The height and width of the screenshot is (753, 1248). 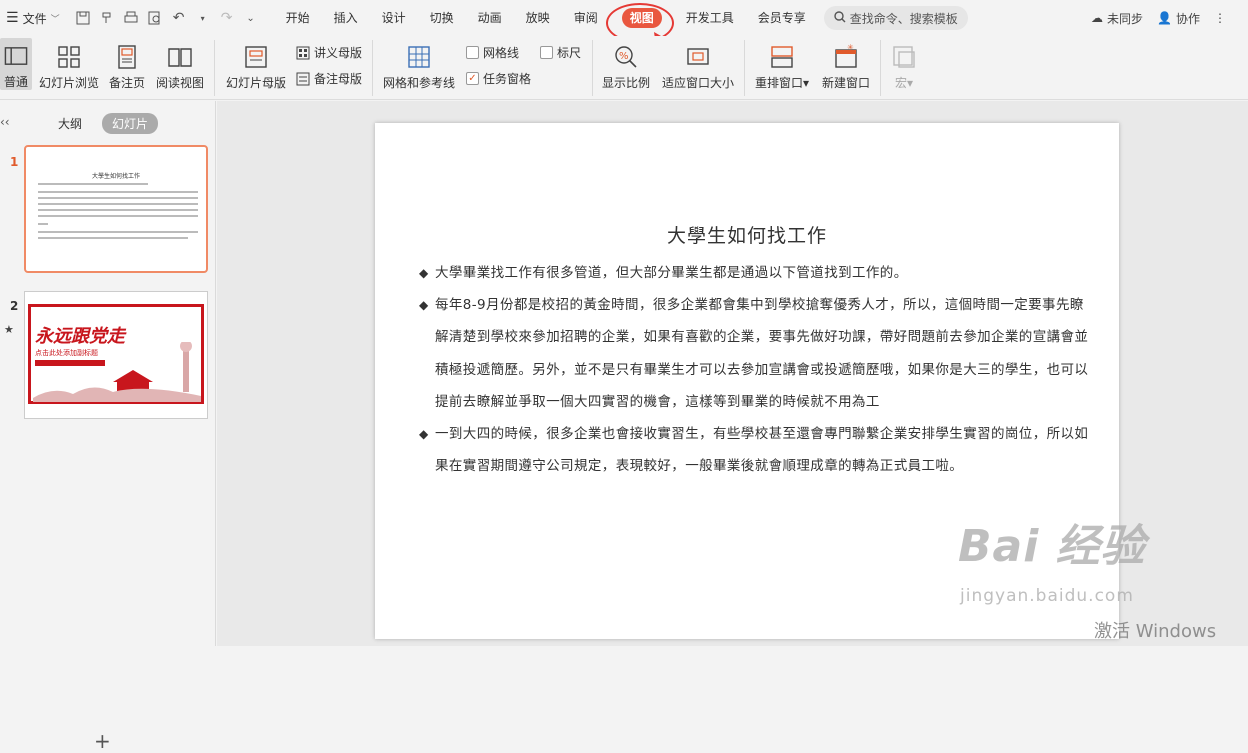 What do you see at coordinates (1052, 546) in the screenshot?
I see `watermark-logo: Bai 经验` at bounding box center [1052, 546].